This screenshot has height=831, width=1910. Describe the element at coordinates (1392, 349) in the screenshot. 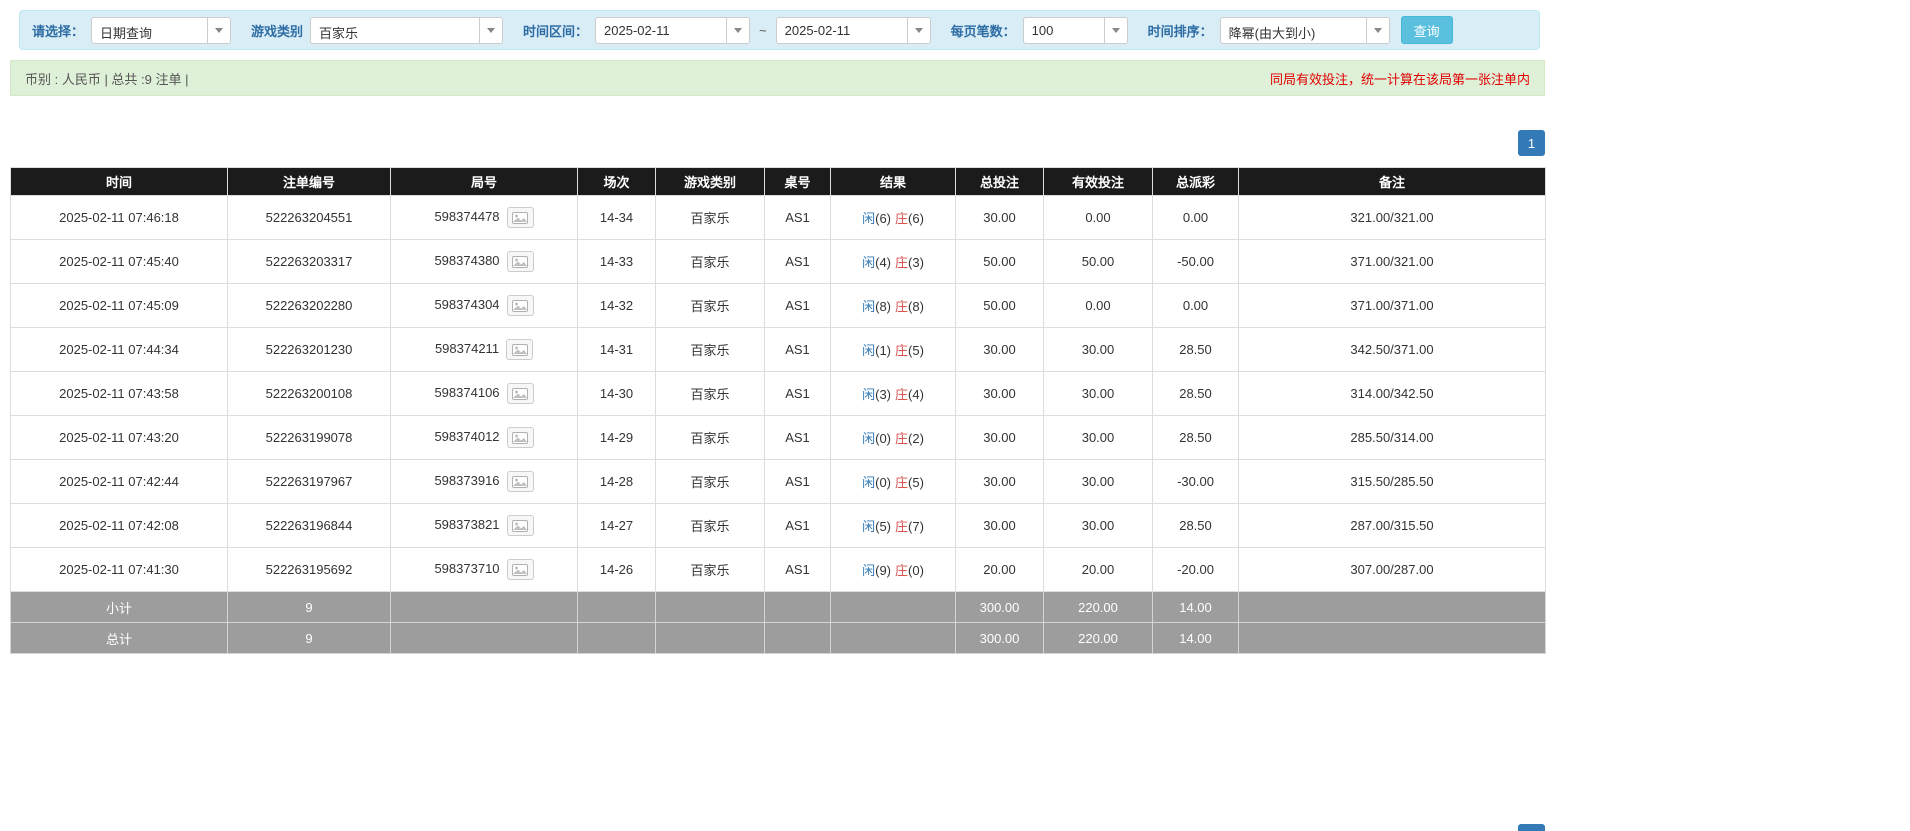

I see `cell-remark: 342.50/371.00` at that location.